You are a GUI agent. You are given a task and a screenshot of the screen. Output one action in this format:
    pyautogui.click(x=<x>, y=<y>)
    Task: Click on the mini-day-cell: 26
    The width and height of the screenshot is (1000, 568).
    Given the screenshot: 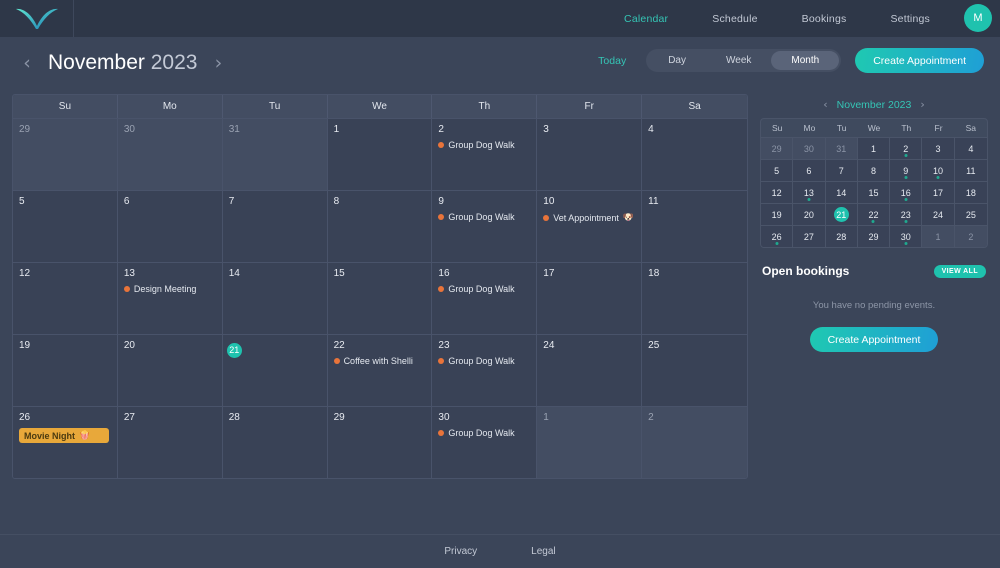 What is the action you would take?
    pyautogui.click(x=777, y=236)
    